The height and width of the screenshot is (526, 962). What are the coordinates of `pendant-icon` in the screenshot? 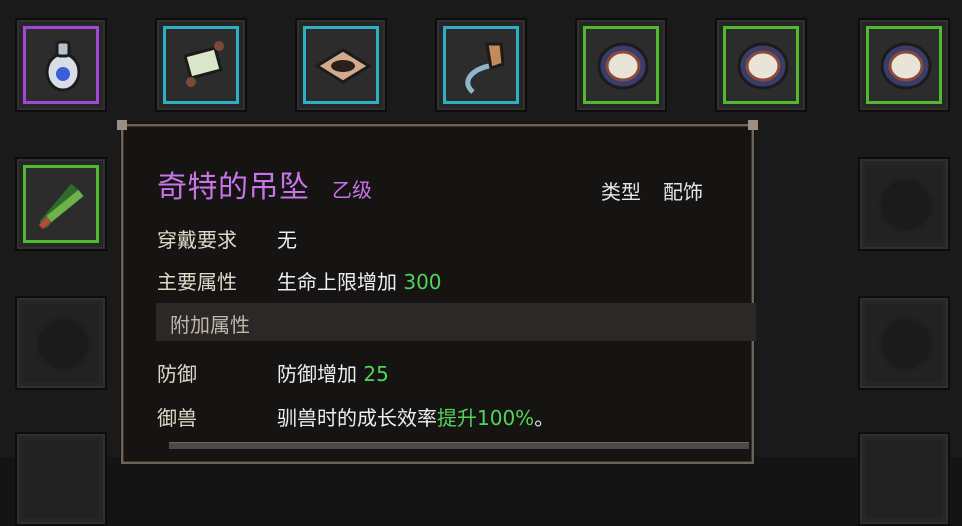 It's located at (63, 66).